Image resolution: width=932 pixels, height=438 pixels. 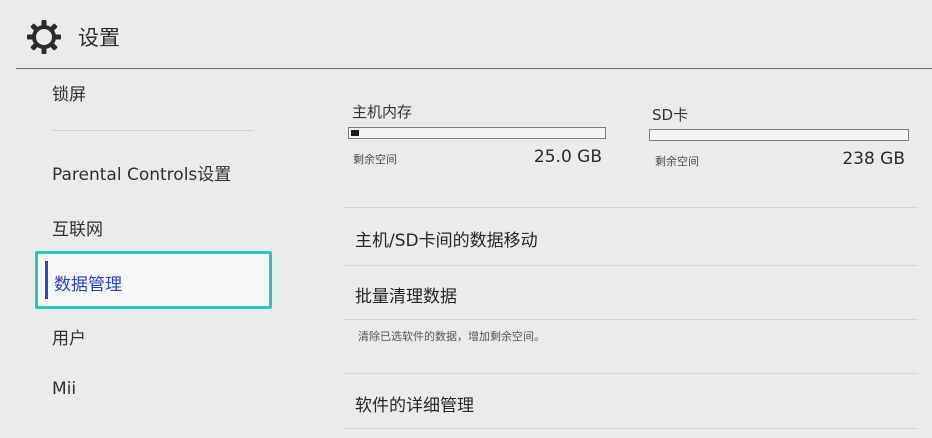 What do you see at coordinates (153, 130) in the screenshot?
I see `sidebar-divider` at bounding box center [153, 130].